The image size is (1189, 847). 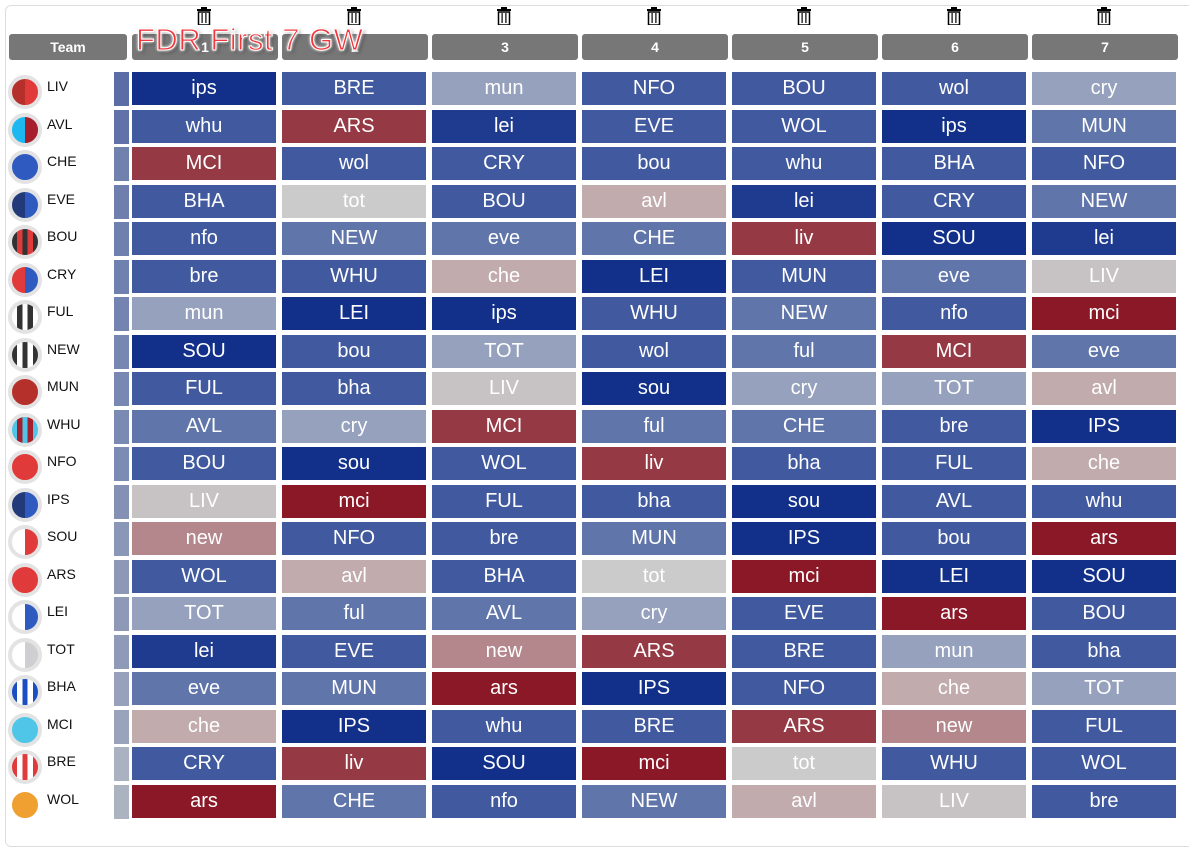 What do you see at coordinates (804, 426) in the screenshot?
I see `fixture-cell: CHE` at bounding box center [804, 426].